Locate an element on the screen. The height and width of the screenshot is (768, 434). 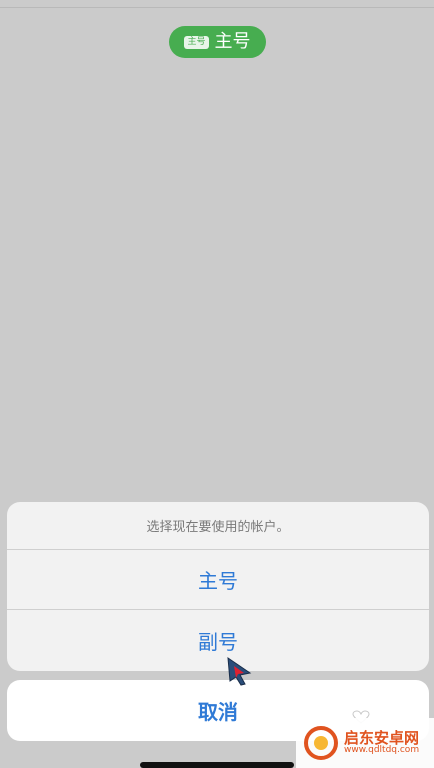
watermark: 启东安卓网 www.qdltdq.com is located at coordinates (365, 743).